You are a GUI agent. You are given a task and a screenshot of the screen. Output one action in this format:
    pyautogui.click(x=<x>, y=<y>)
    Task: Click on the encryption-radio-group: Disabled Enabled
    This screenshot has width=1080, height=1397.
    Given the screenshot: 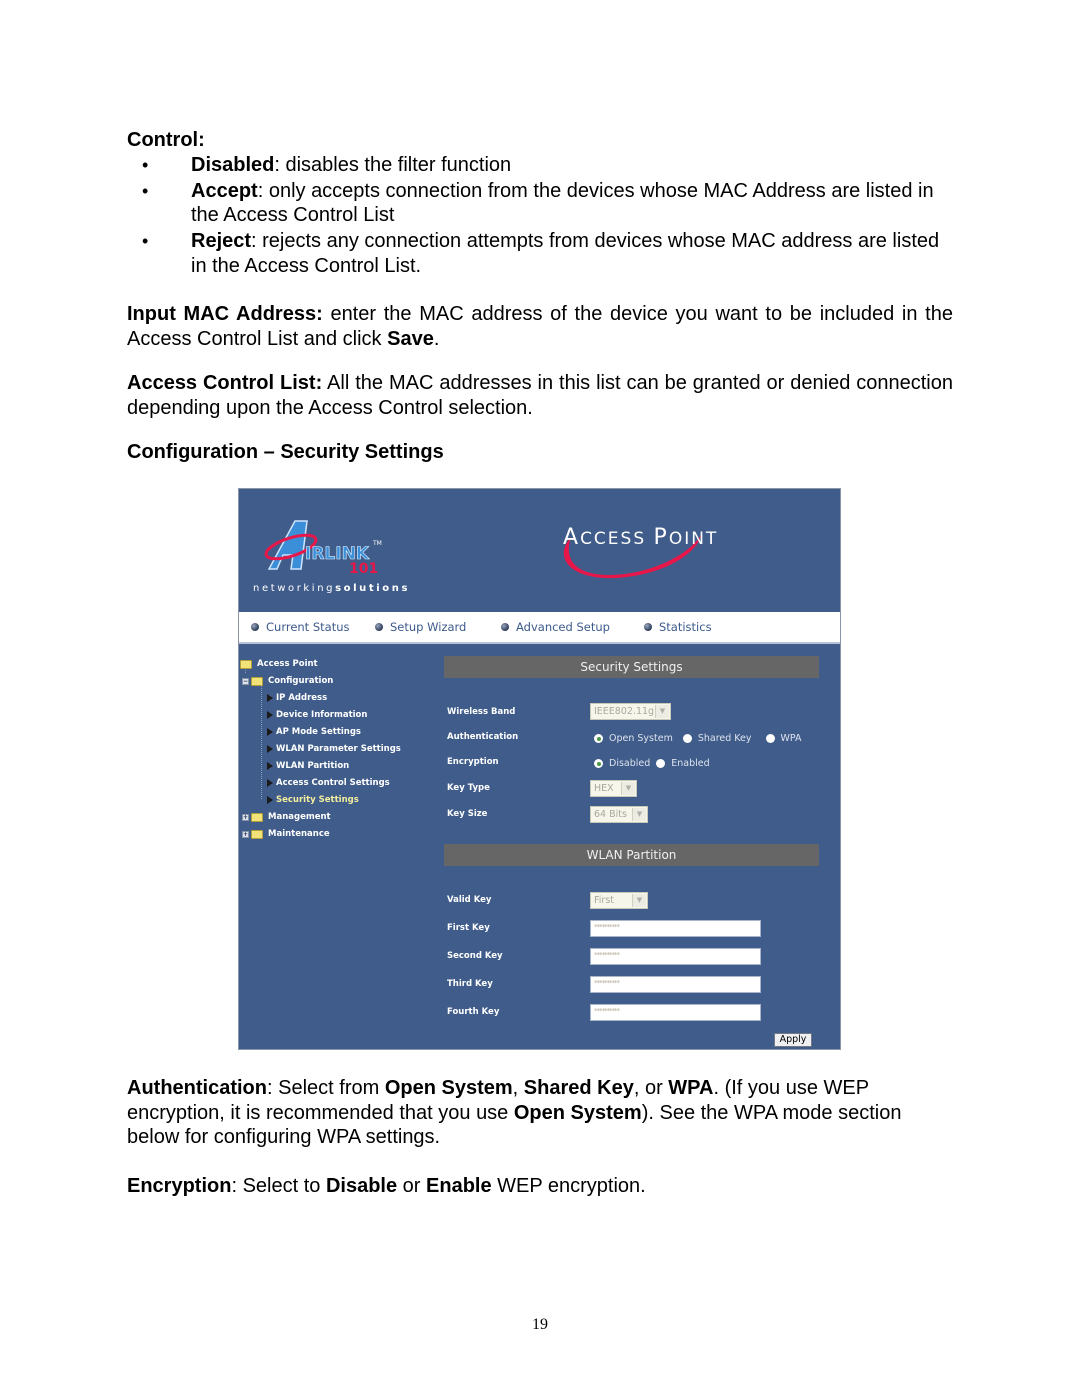 What is the action you would take?
    pyautogui.click(x=657, y=763)
    